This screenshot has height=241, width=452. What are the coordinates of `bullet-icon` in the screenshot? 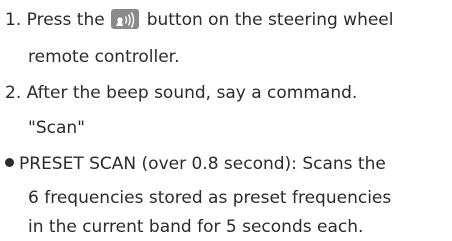 It's located at (9, 162).